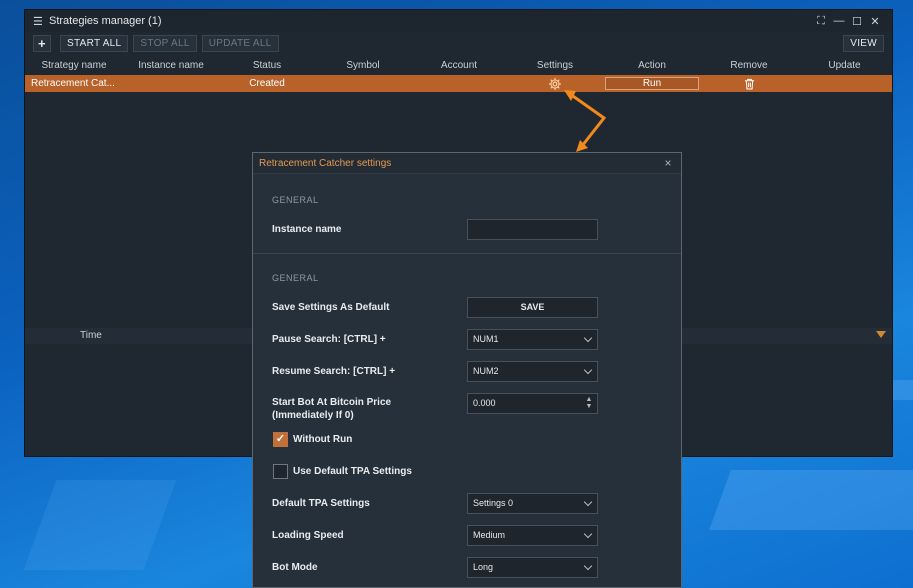 The width and height of the screenshot is (913, 588). What do you see at coordinates (749, 66) in the screenshot?
I see `col-remove: Remove` at bounding box center [749, 66].